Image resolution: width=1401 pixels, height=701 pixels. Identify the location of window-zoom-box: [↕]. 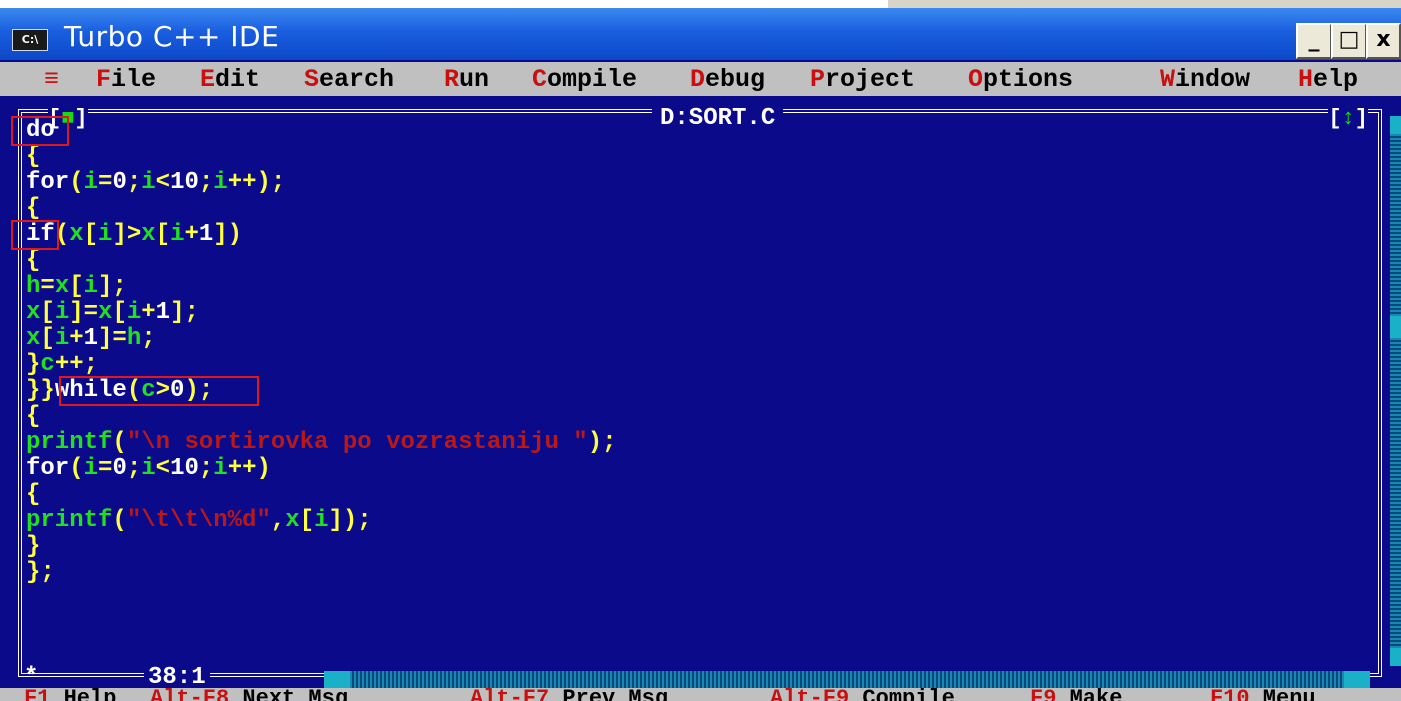
(1348, 119).